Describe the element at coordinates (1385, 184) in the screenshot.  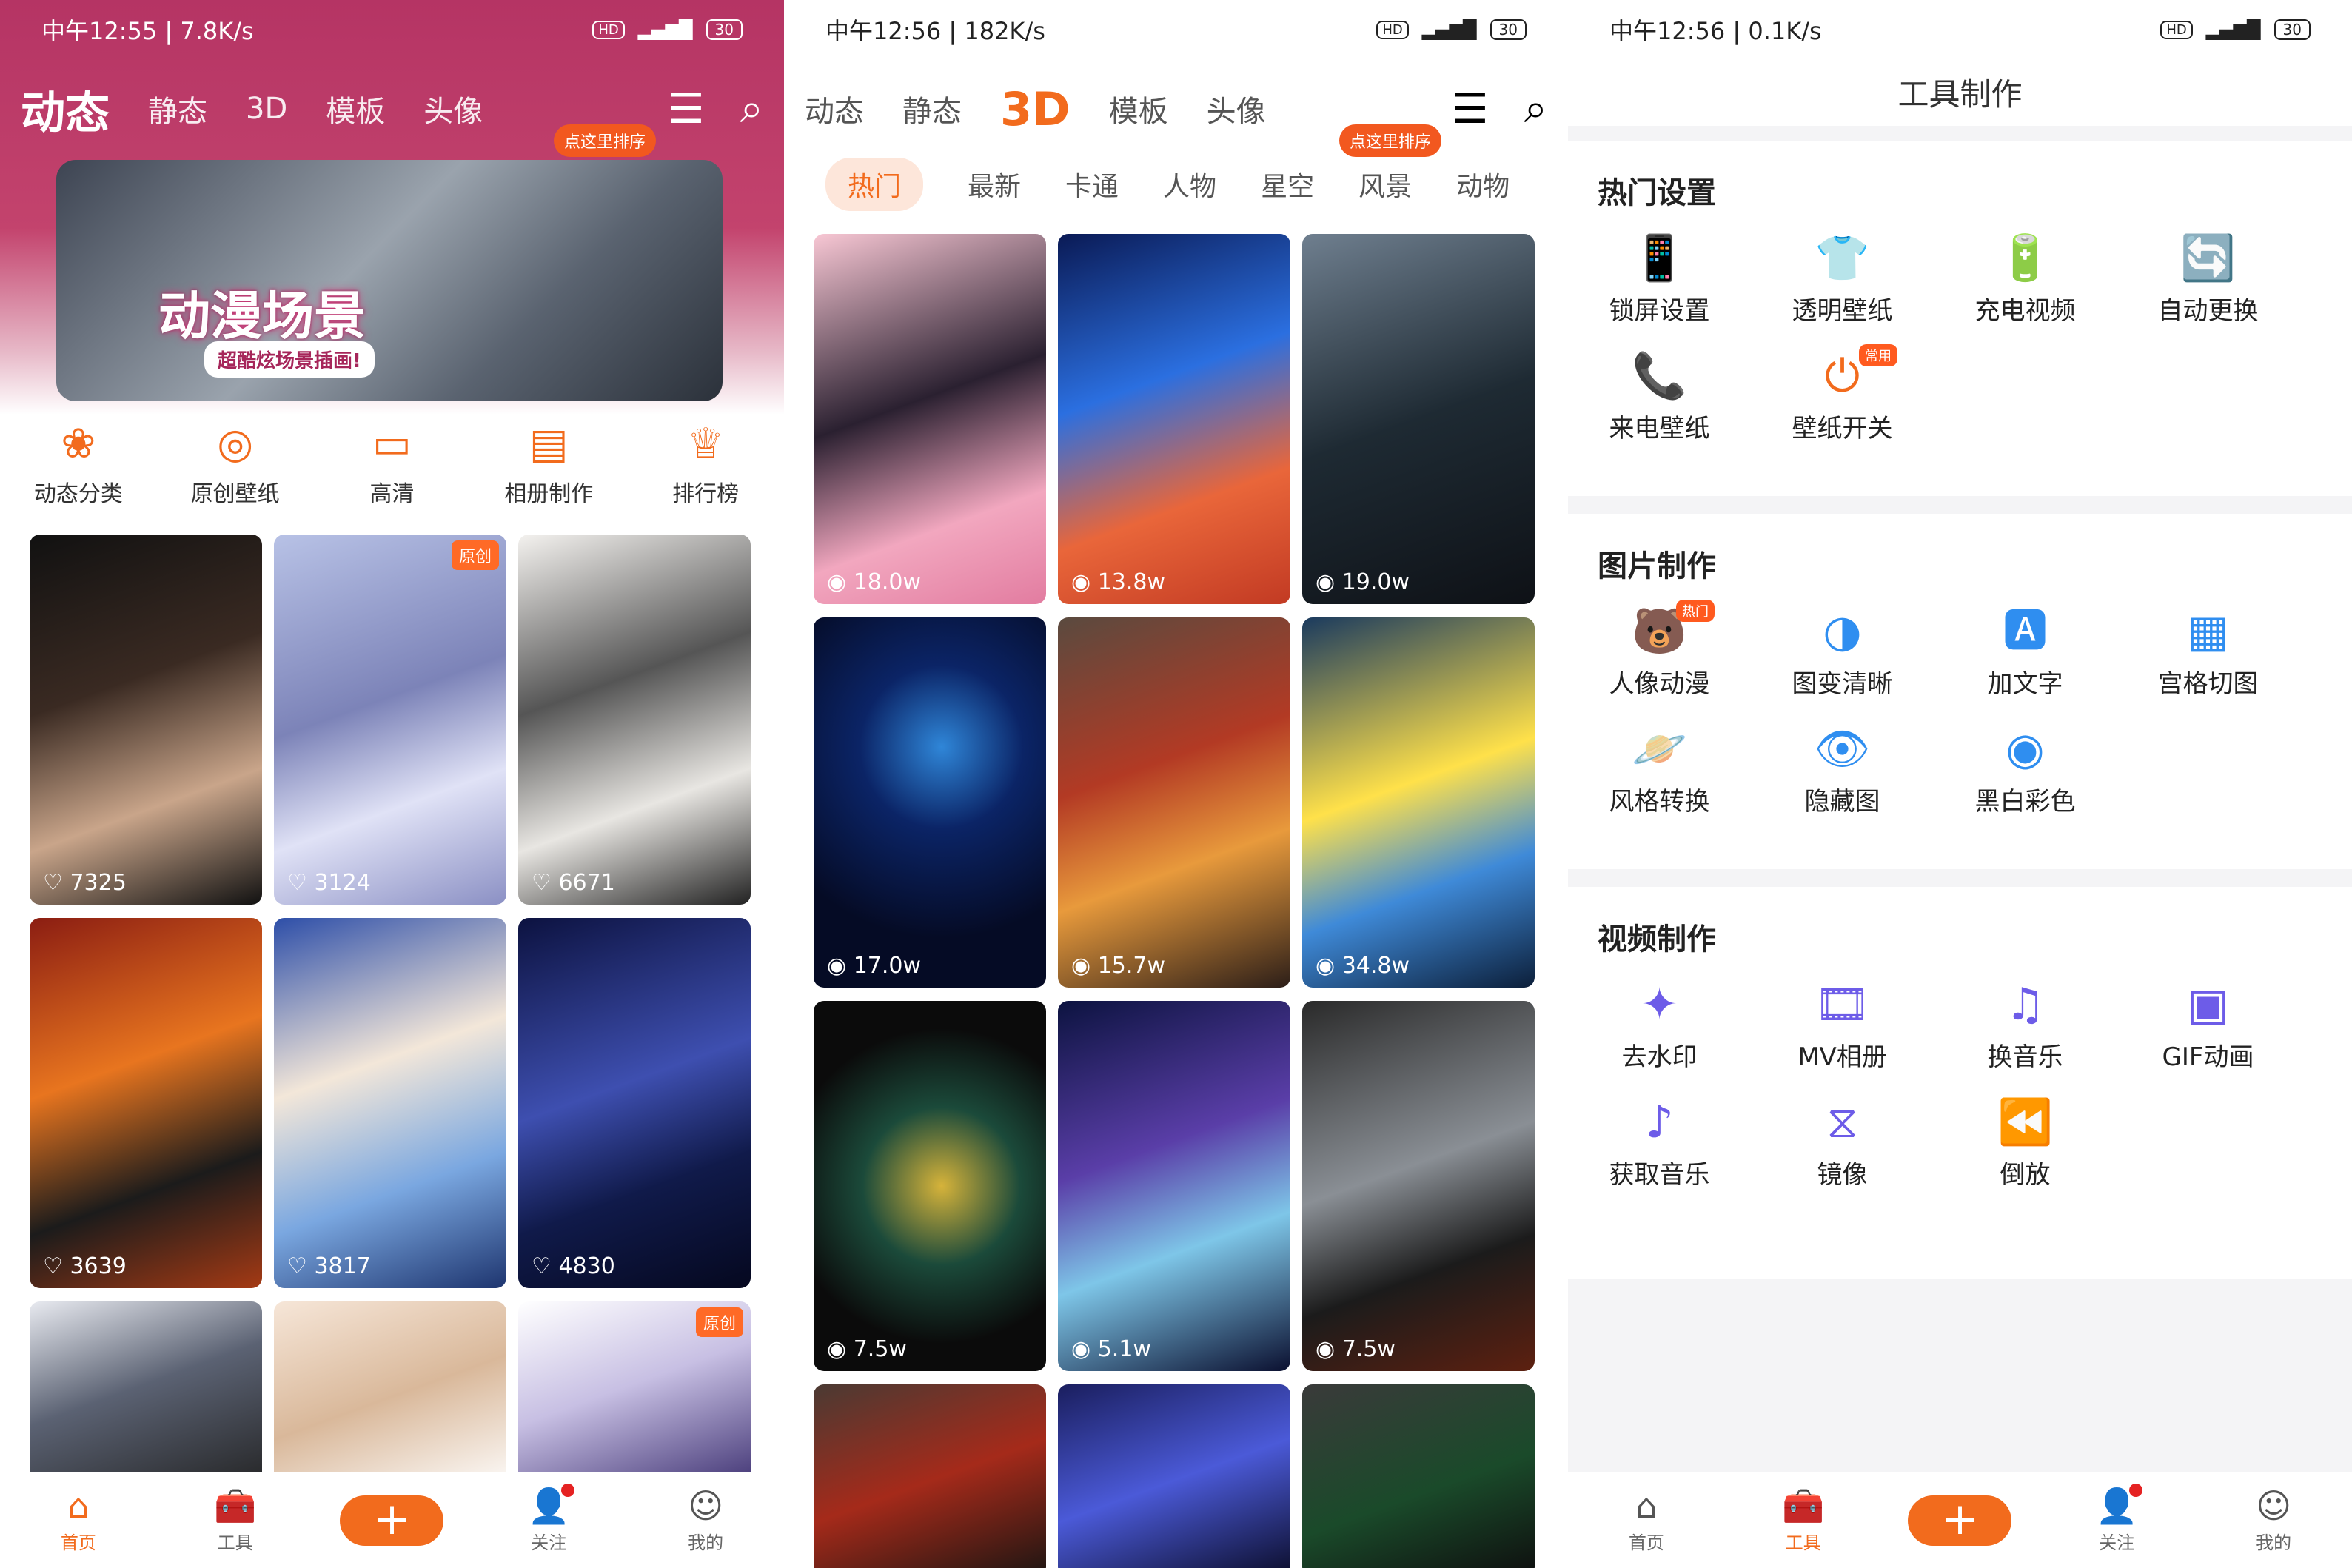
I see `subtab-scenery: 风景` at that location.